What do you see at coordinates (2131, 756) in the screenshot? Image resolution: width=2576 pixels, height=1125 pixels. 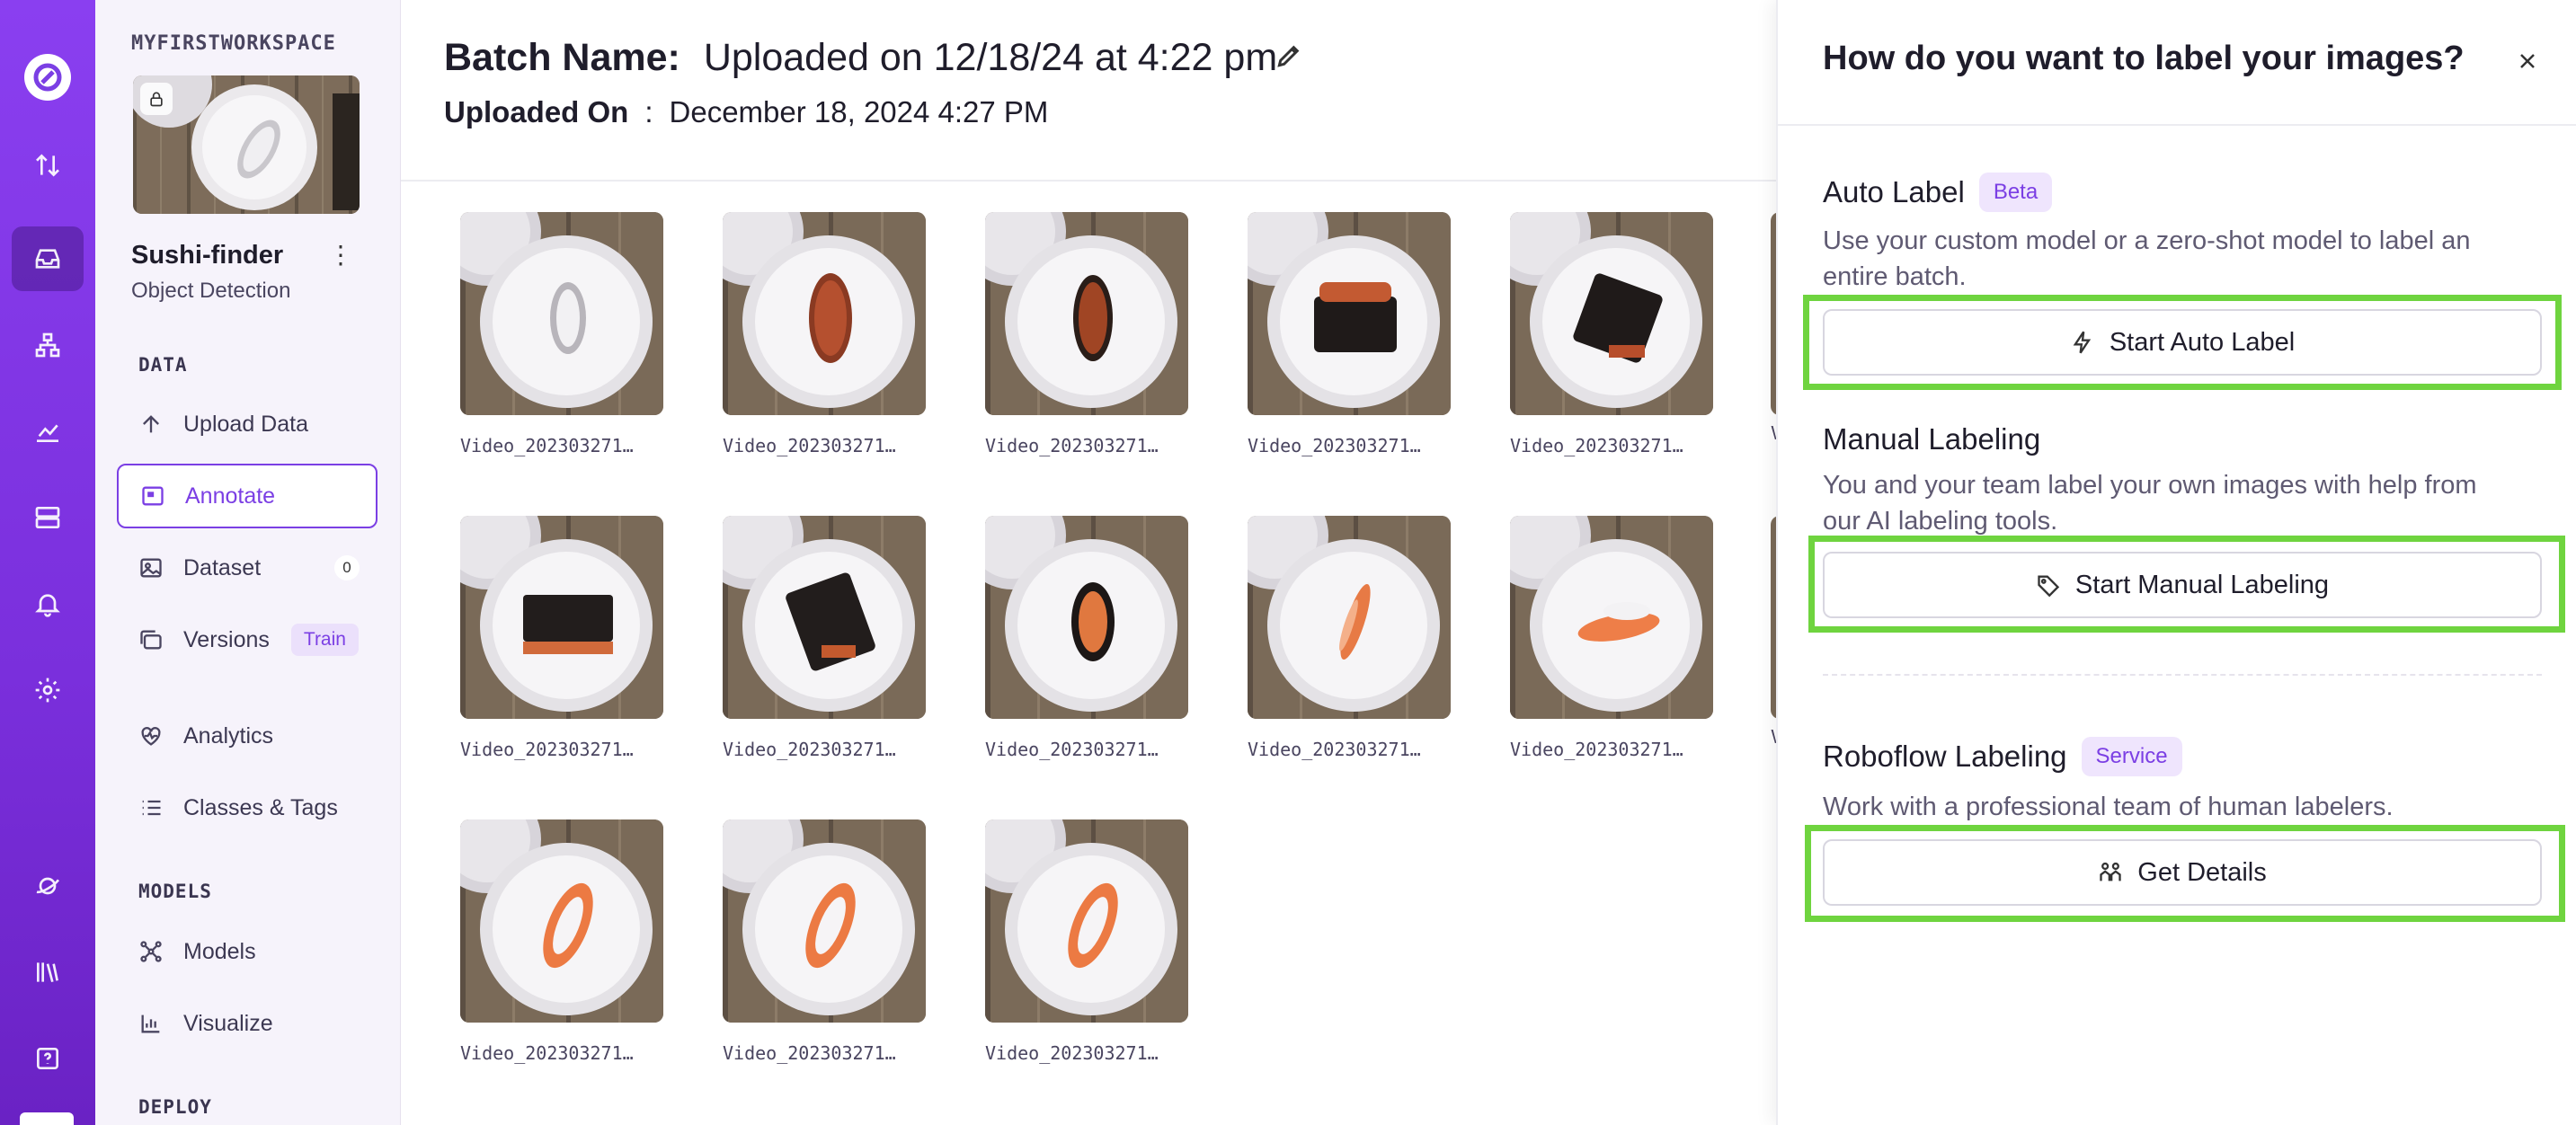 I see `service-badge: Service` at bounding box center [2131, 756].